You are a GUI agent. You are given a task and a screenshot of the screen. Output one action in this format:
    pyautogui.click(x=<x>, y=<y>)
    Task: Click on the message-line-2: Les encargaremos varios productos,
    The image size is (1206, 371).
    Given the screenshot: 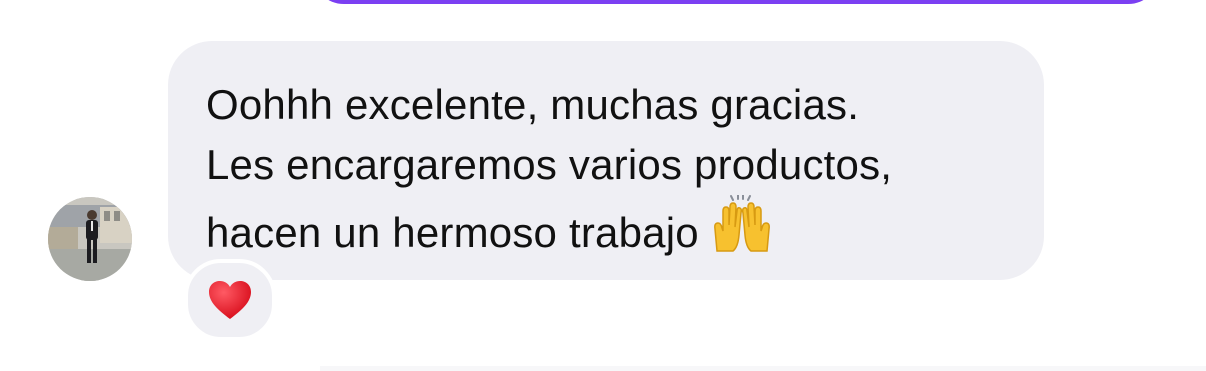 What is the action you would take?
    pyautogui.click(x=549, y=164)
    